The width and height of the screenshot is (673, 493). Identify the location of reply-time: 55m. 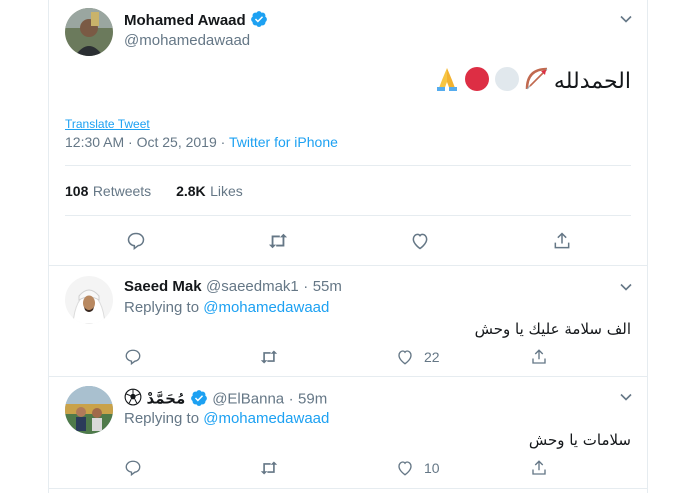
(327, 286).